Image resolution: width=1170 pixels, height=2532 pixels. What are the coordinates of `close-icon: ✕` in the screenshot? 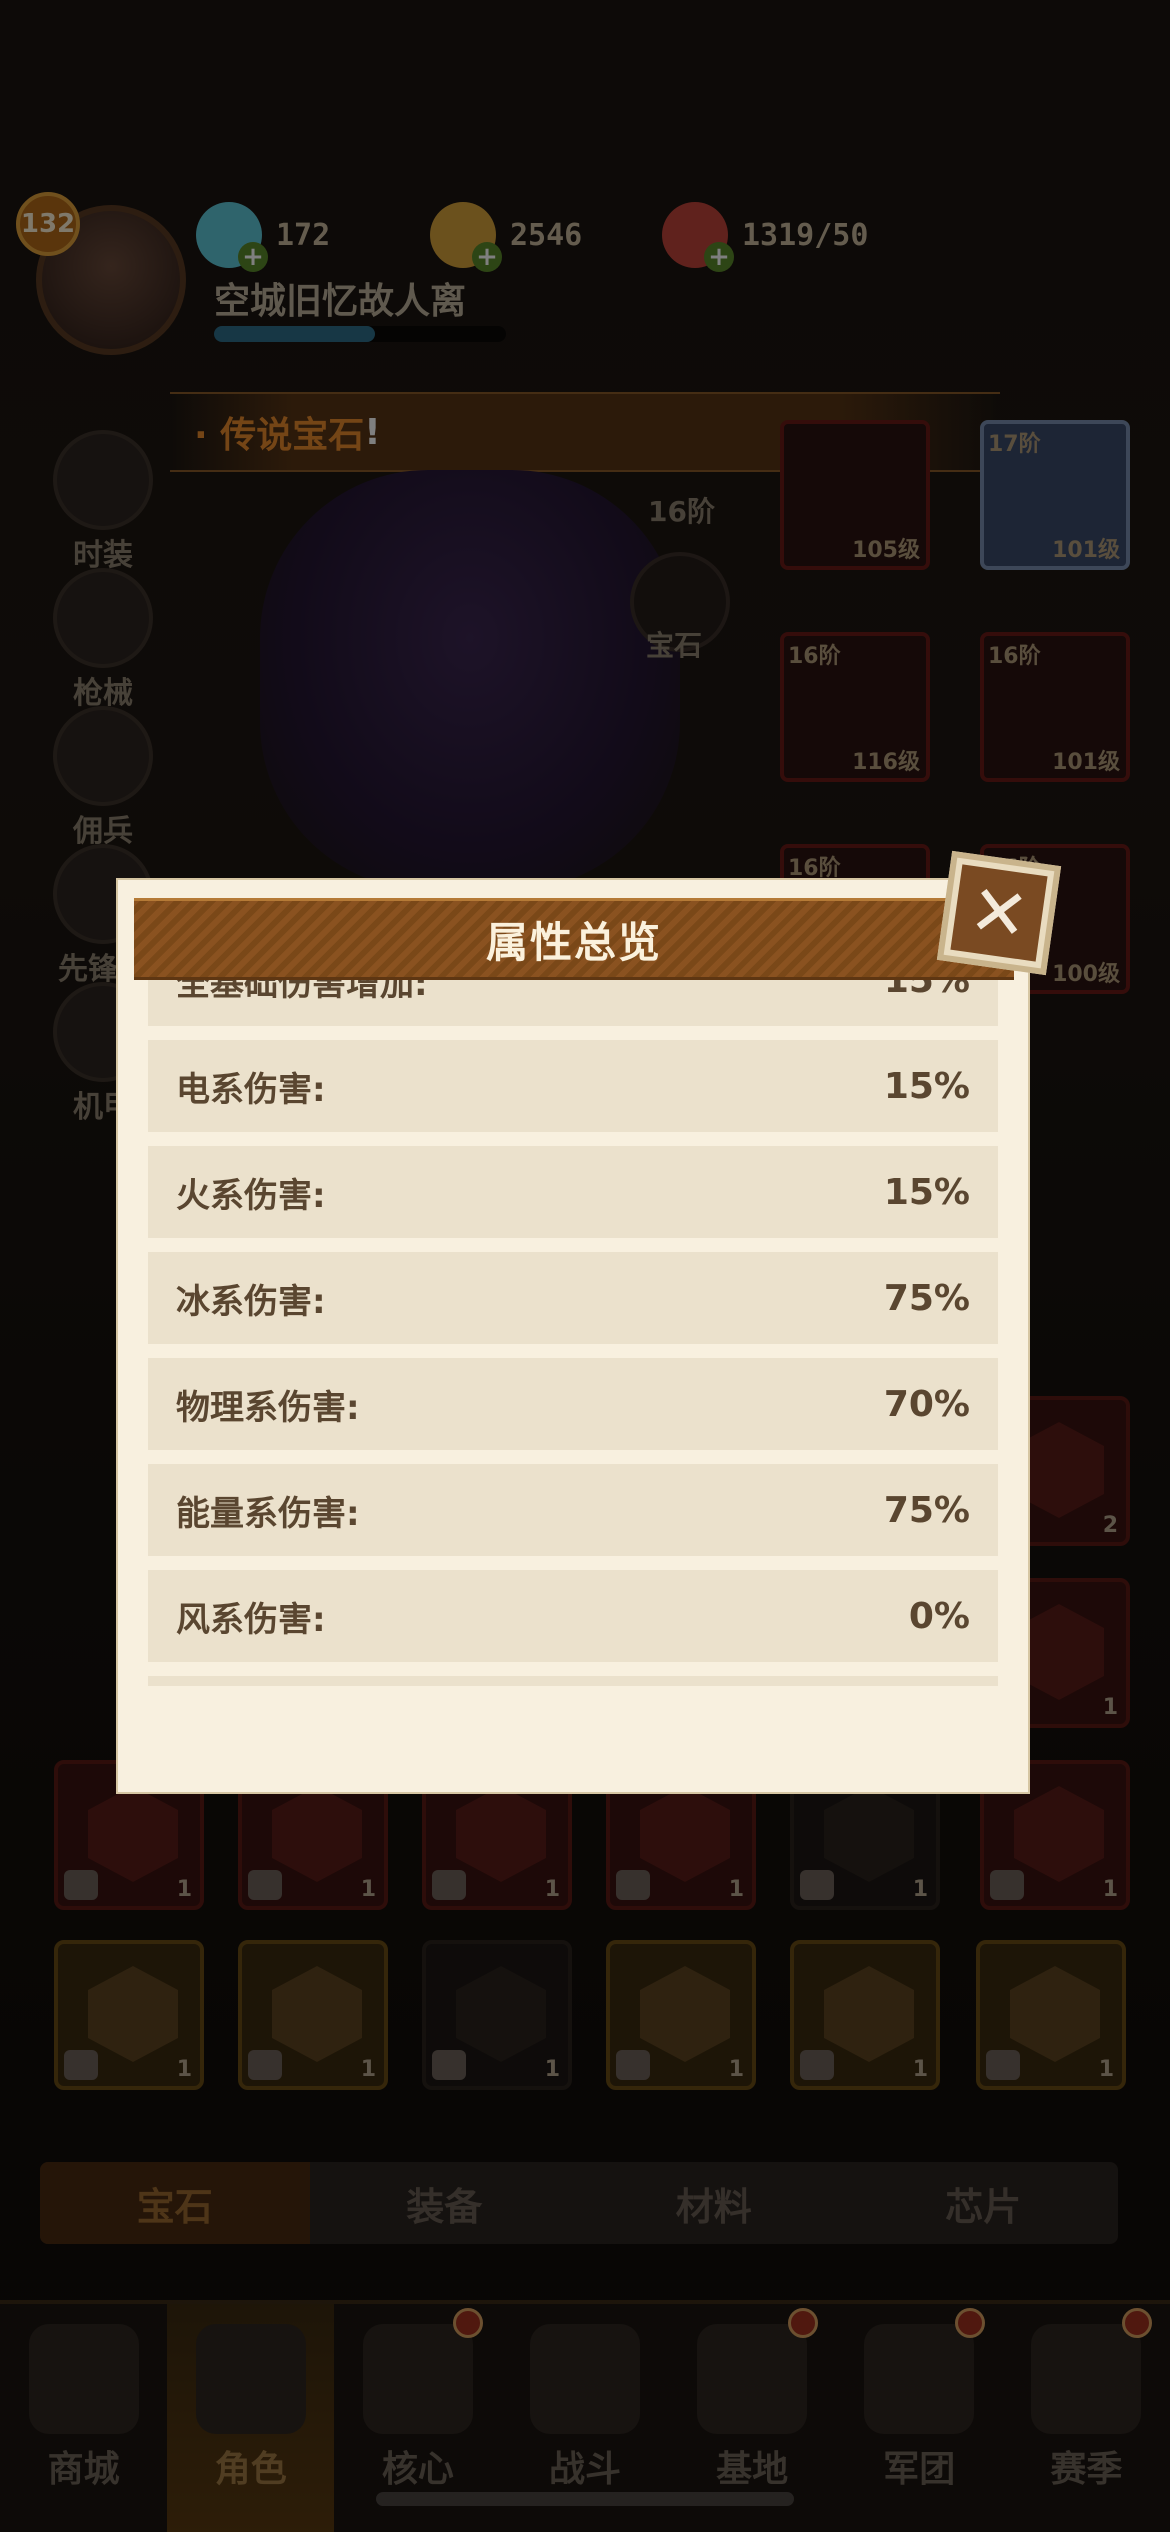 It's located at (999, 913).